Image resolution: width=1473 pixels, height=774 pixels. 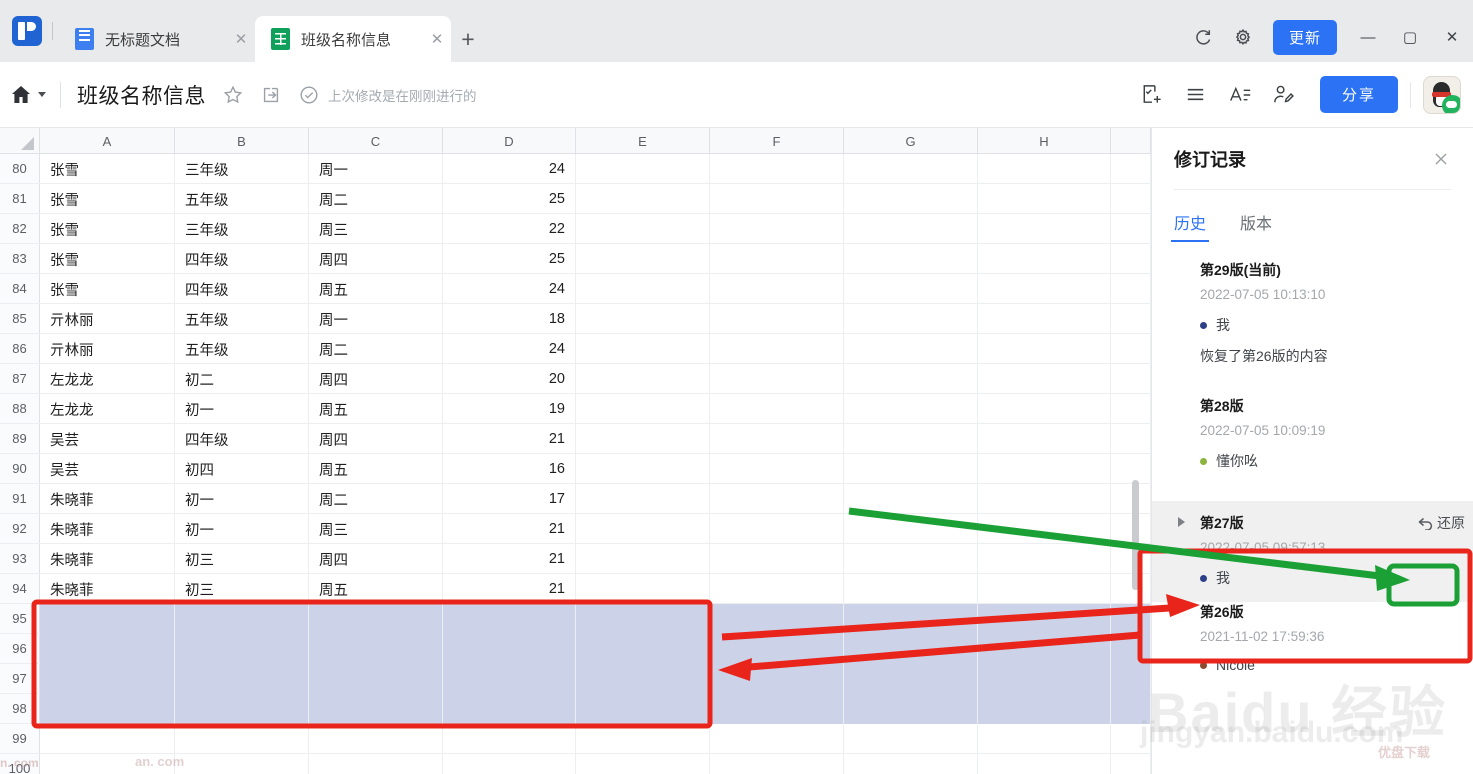 What do you see at coordinates (242, 529) in the screenshot?
I see `cell-B92: 初一` at bounding box center [242, 529].